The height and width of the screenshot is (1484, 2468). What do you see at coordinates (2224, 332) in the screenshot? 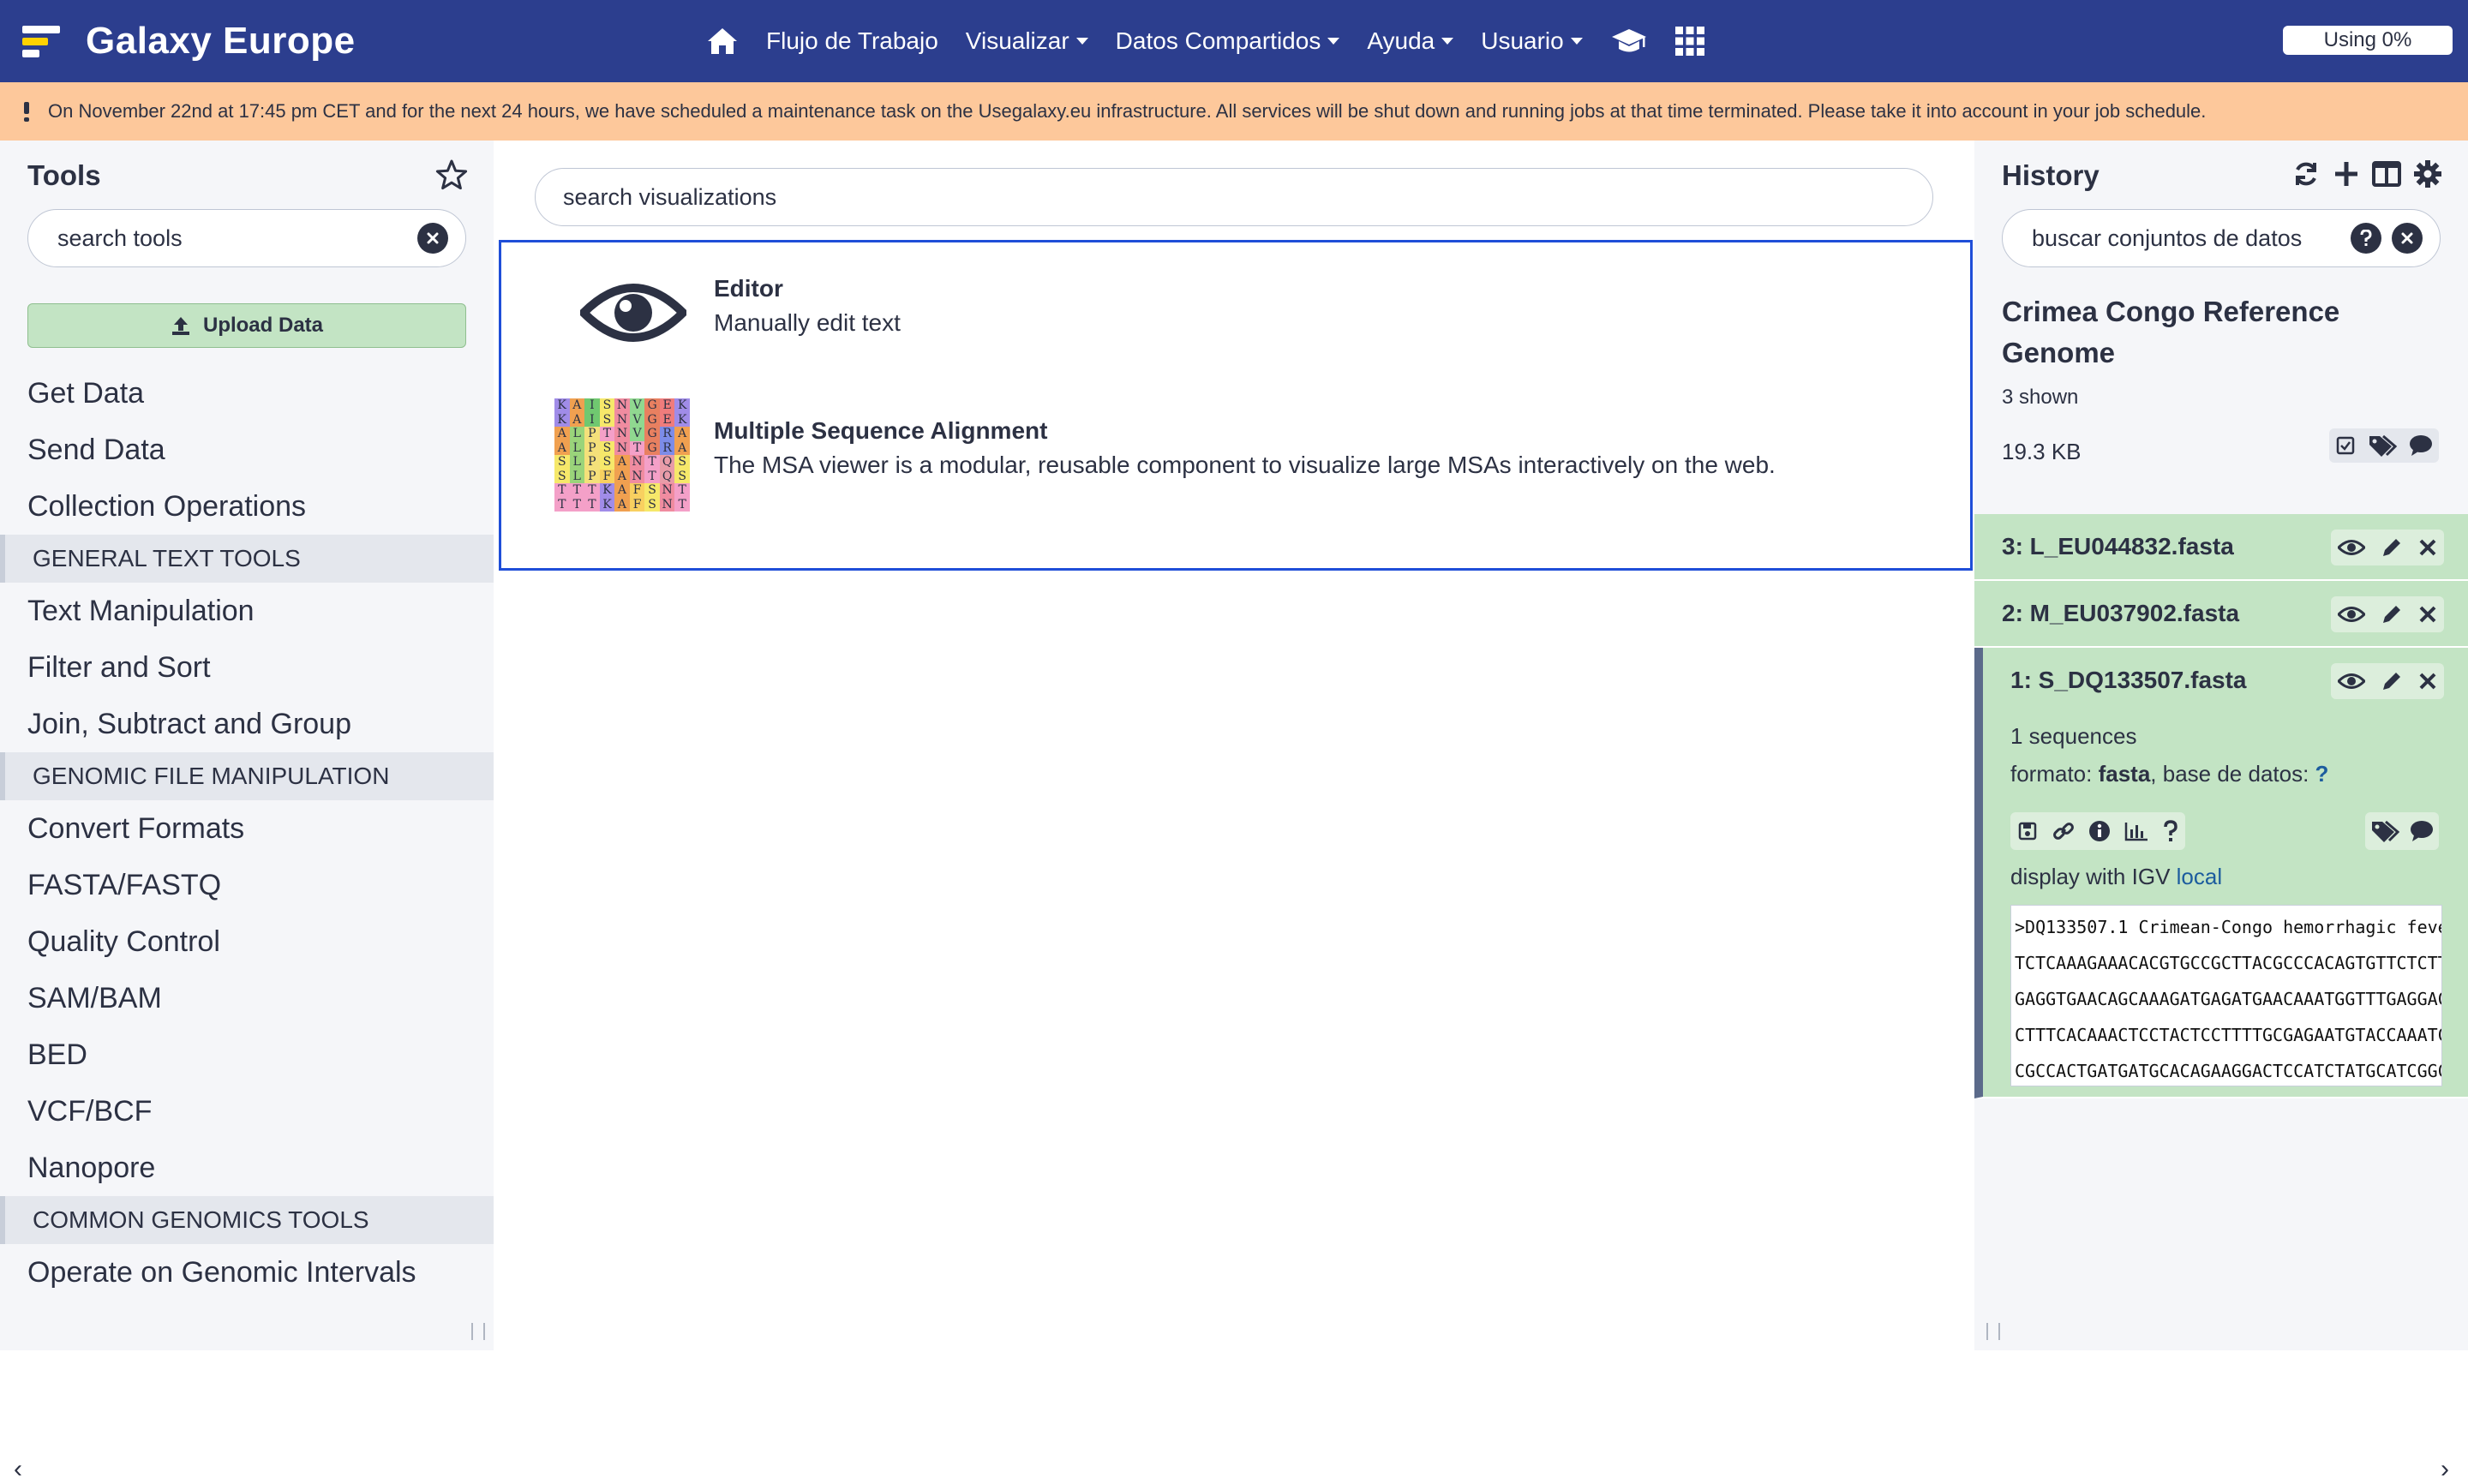
I see `history-name: Crimea Congo Reference Genome` at bounding box center [2224, 332].